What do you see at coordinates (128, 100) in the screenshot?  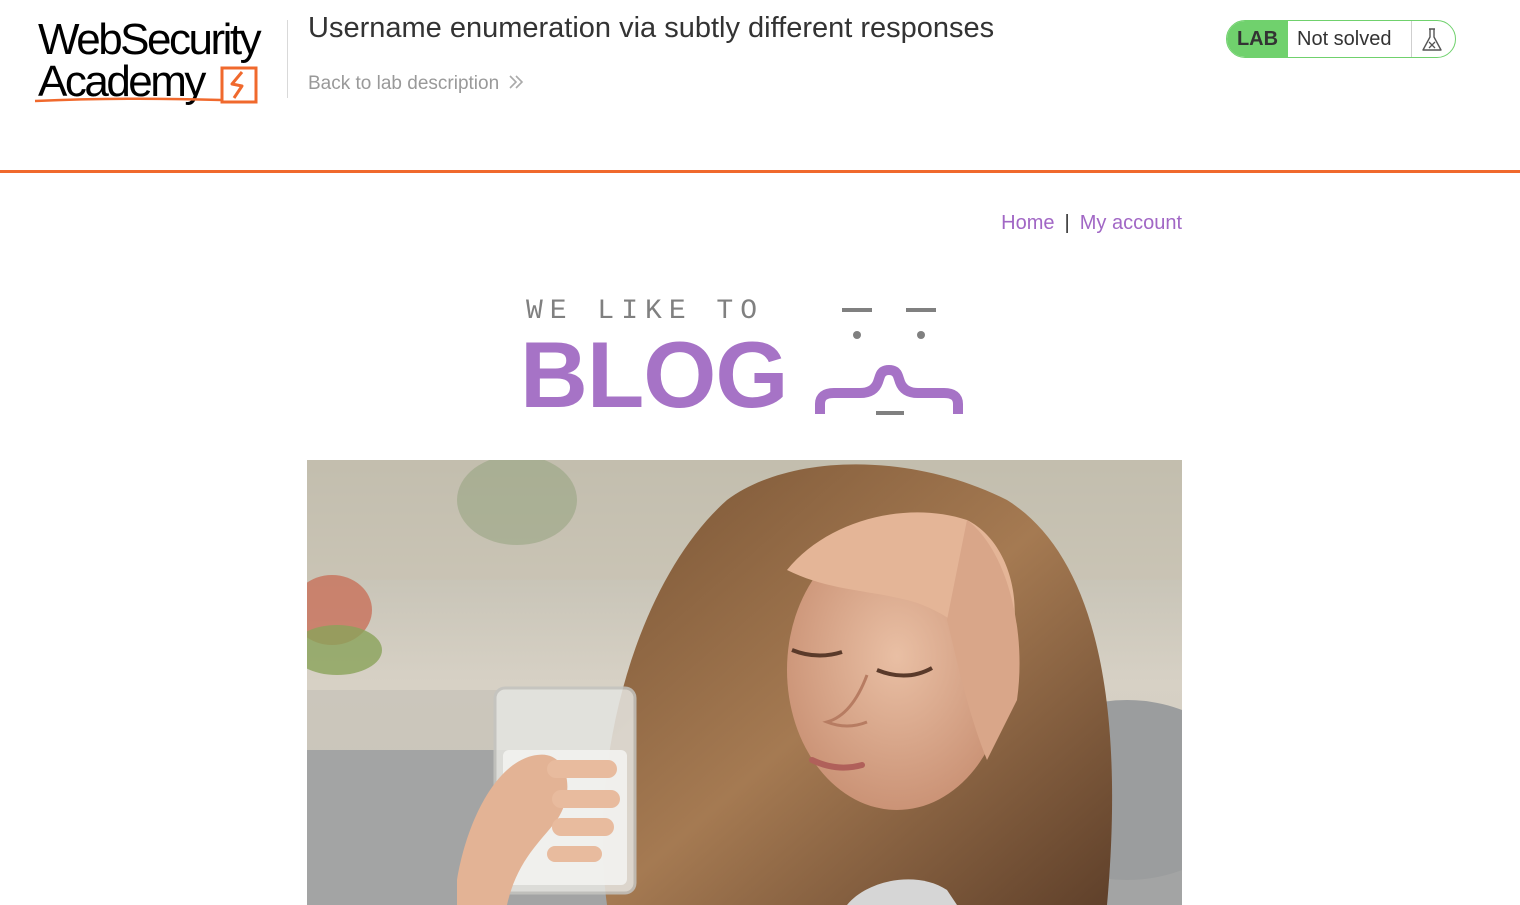 I see `logo-underline-icon` at bounding box center [128, 100].